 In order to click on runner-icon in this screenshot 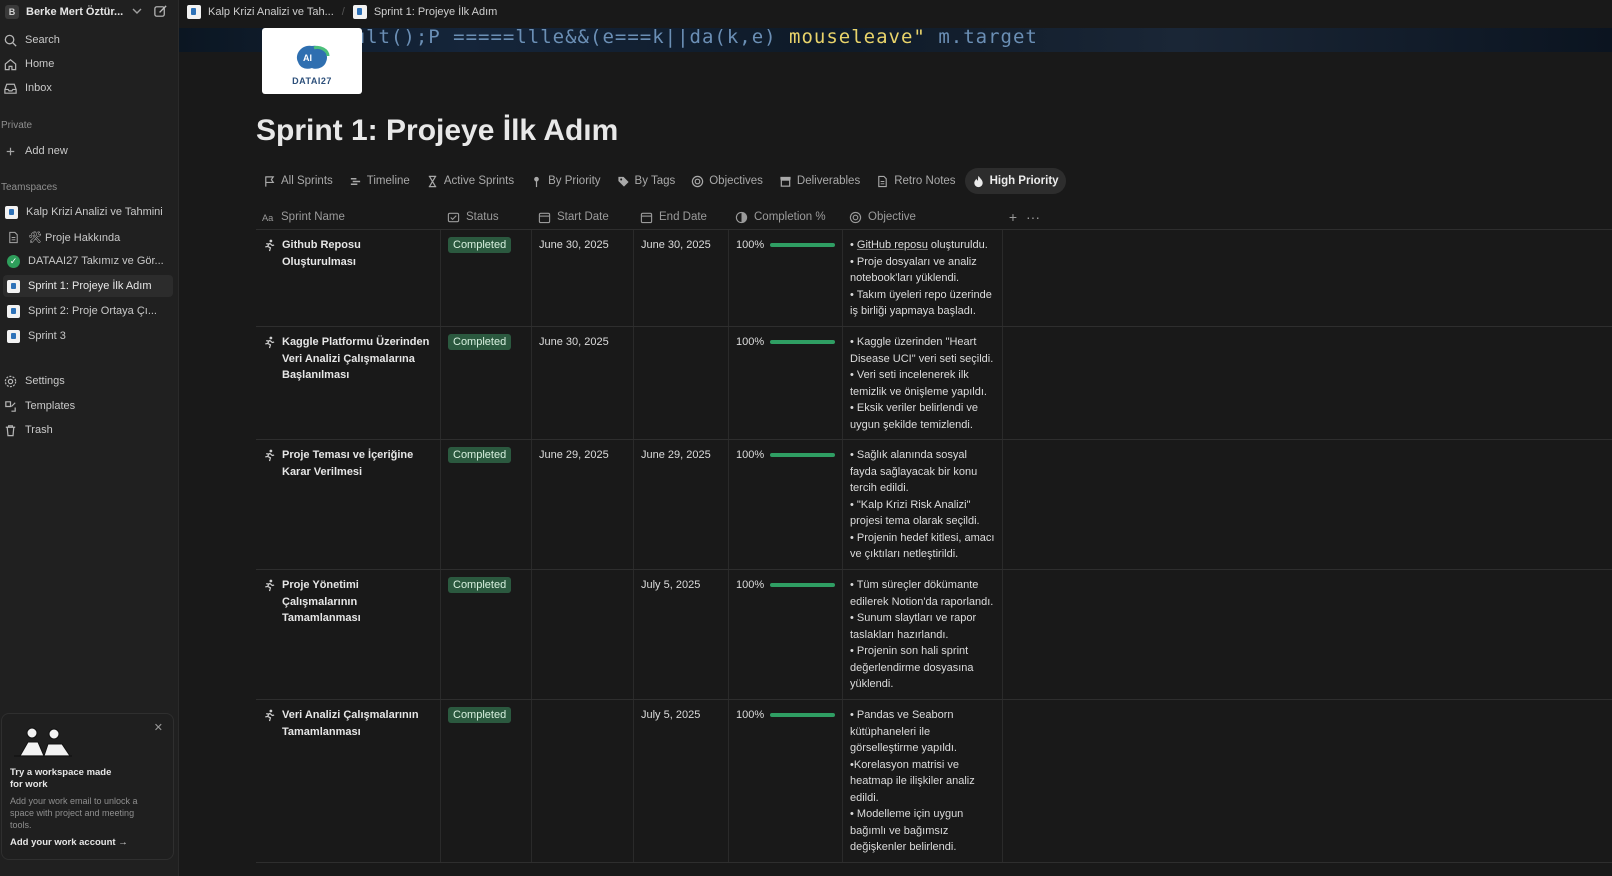, I will do `click(270, 342)`.